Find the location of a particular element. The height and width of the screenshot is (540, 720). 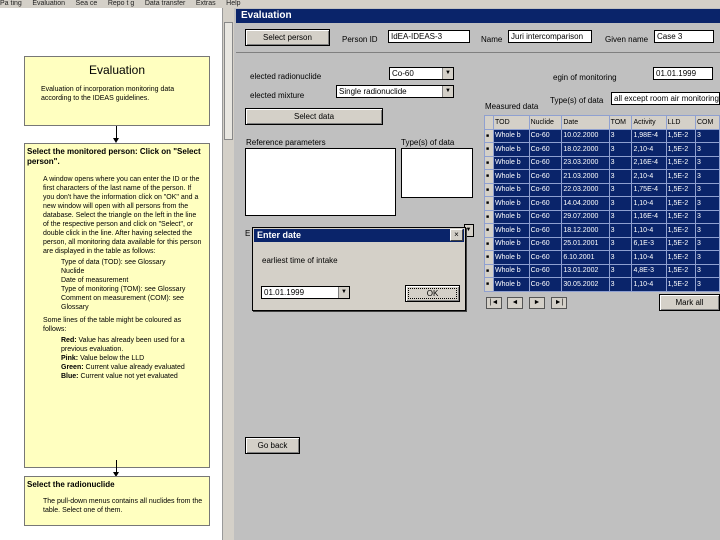

table-row: ■ Whole b Co-60 18.02.2000 3 2,10-4 1,5E-2 3 is located at coordinates (602, 149).